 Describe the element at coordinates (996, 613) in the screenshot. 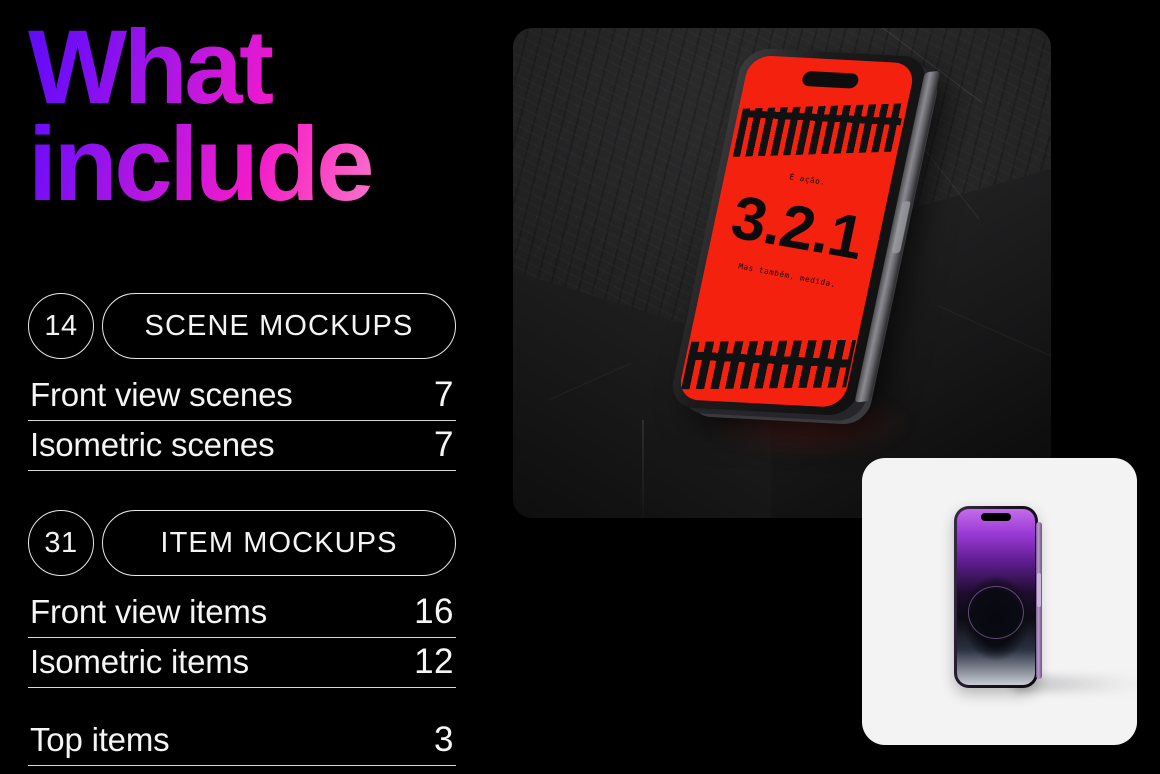

I see `wallpaper-ring` at that location.